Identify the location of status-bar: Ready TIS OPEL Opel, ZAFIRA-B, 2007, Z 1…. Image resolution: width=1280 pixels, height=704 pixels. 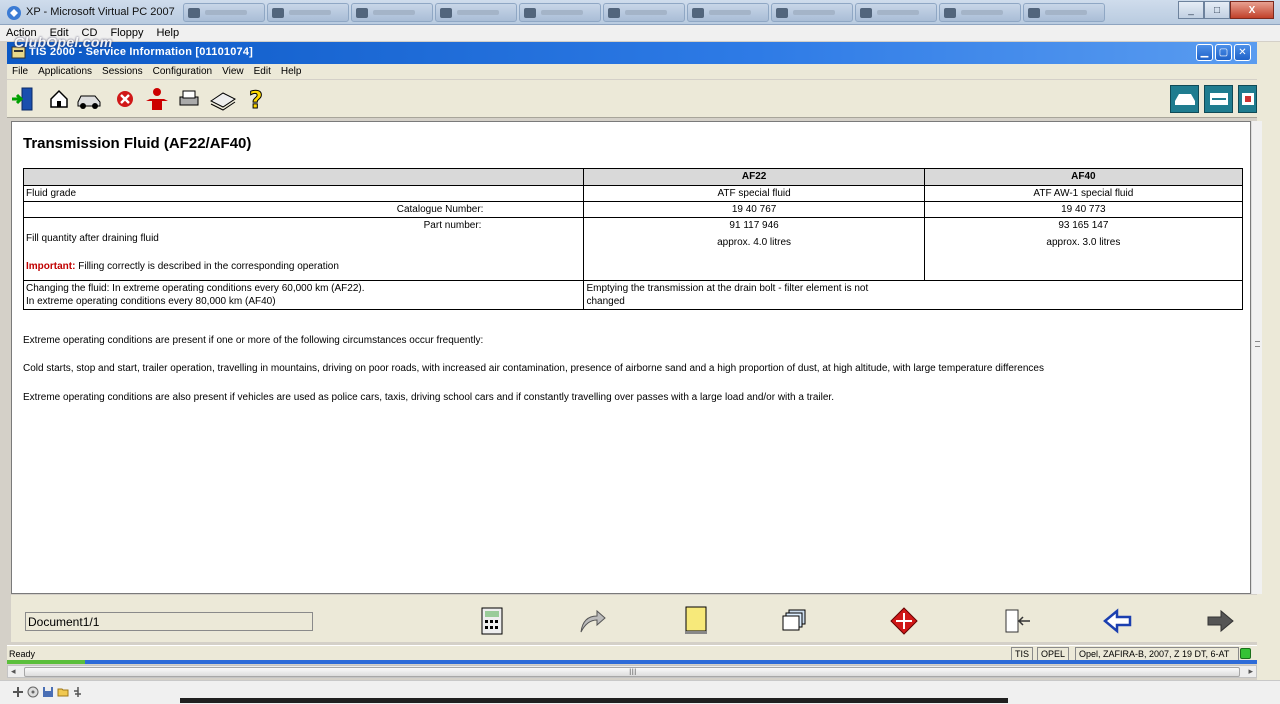
(632, 653).